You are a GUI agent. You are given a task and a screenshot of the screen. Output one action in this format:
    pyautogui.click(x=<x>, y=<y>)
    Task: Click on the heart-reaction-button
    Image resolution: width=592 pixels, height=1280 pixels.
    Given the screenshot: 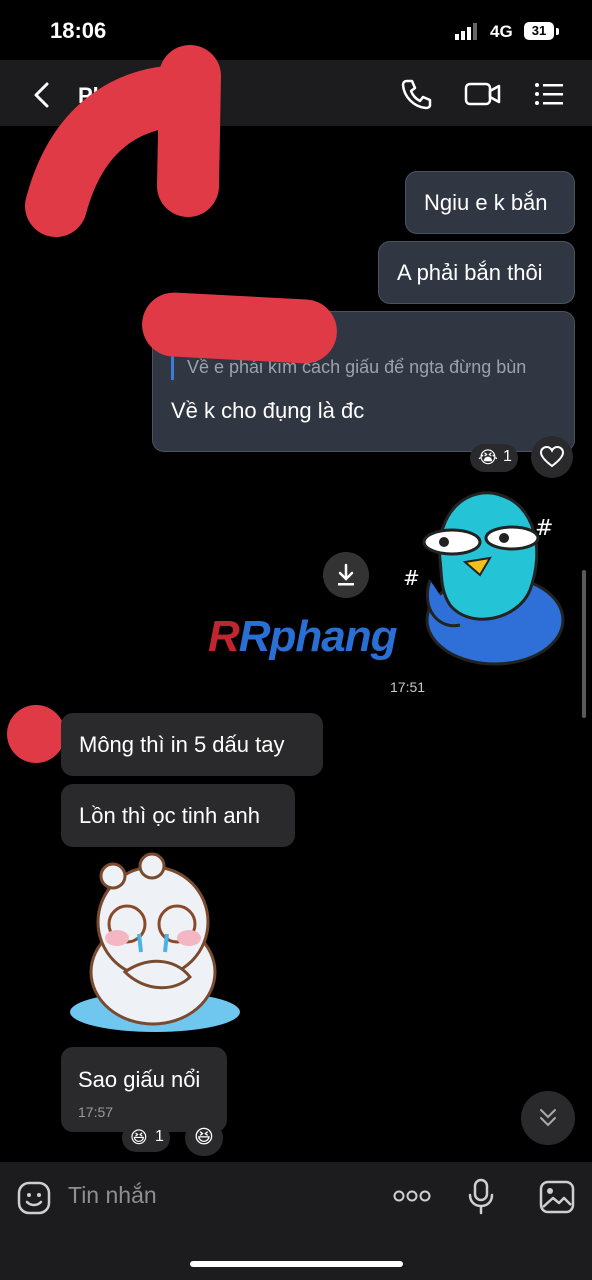 What is the action you would take?
    pyautogui.click(x=552, y=457)
    